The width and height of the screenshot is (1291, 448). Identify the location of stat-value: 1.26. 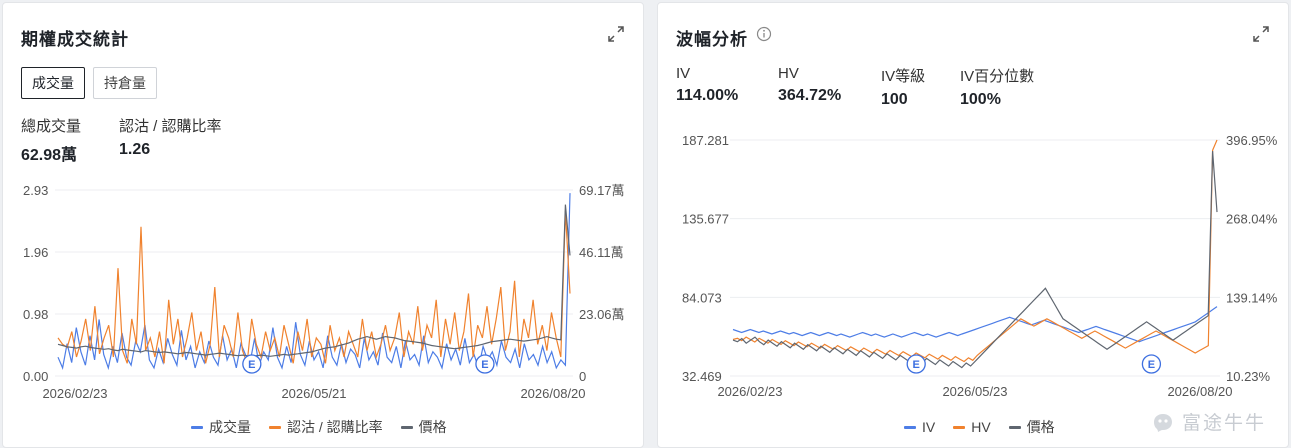
(135, 149).